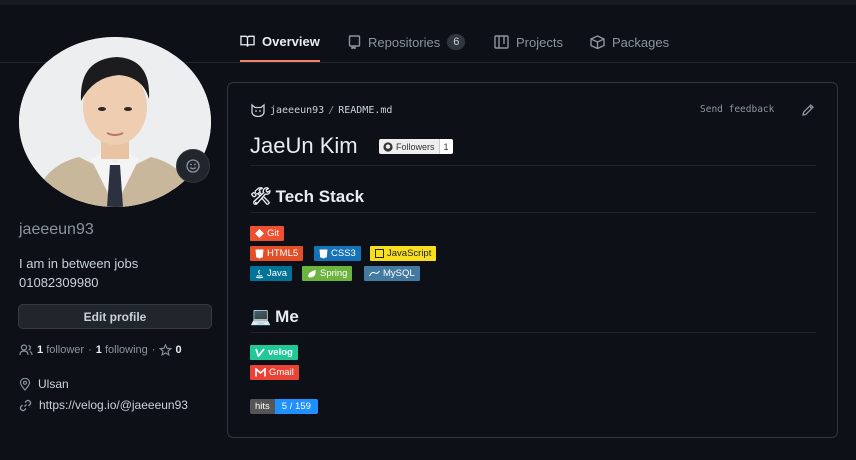  I want to click on bio-line-1: I am in between jobs, so click(79, 263).